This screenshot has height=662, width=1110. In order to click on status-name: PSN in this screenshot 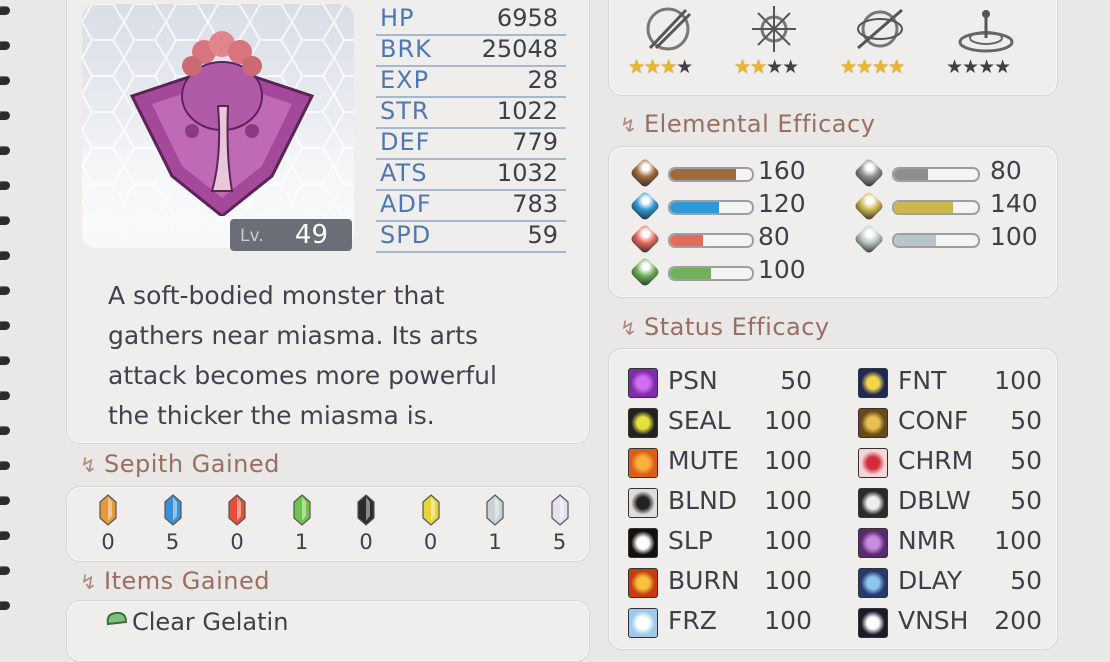, I will do `click(693, 380)`.